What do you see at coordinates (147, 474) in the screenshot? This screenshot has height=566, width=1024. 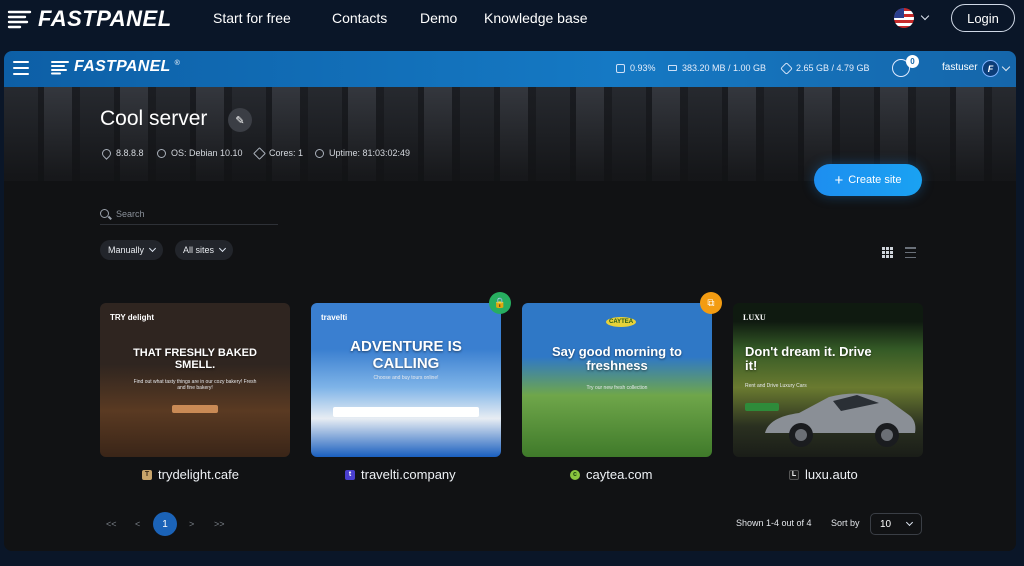 I see `site-favicon: T` at bounding box center [147, 474].